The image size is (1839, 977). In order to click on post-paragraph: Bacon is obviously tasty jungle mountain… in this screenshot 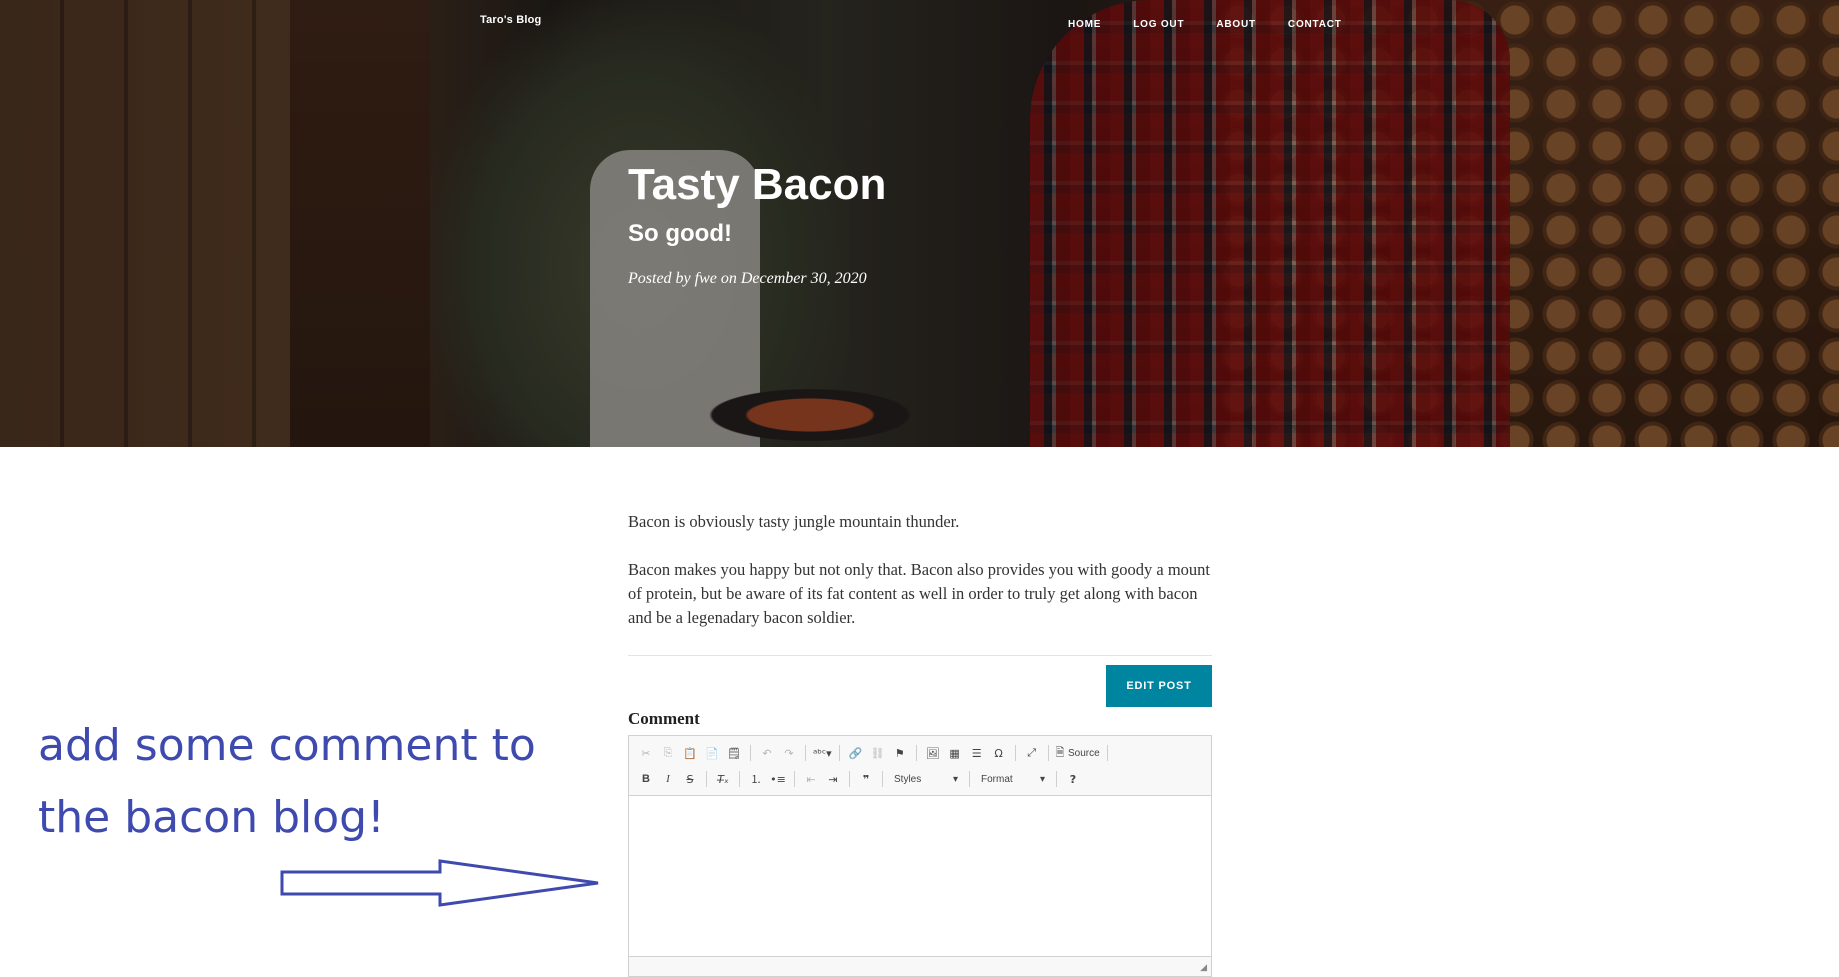, I will do `click(794, 521)`.